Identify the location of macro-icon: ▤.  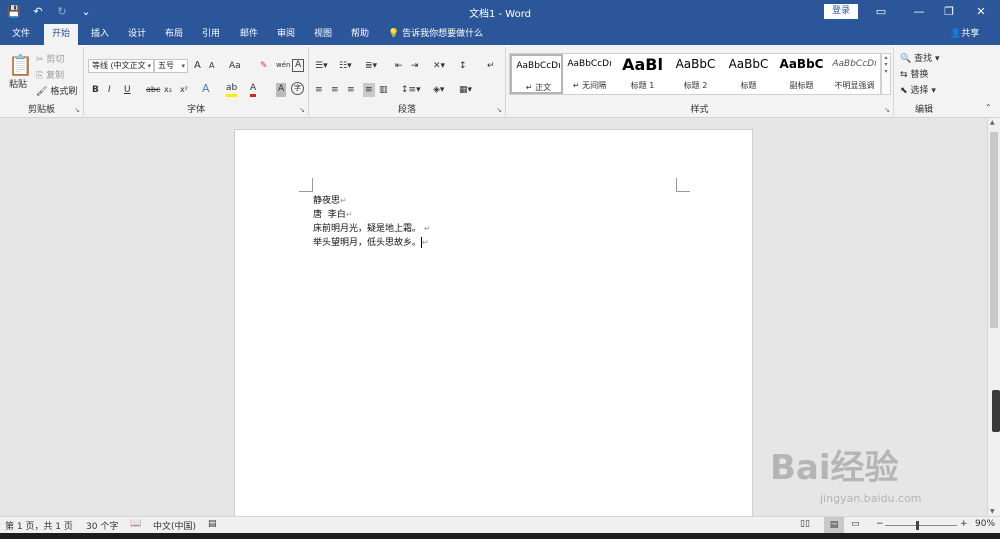
(212, 524).